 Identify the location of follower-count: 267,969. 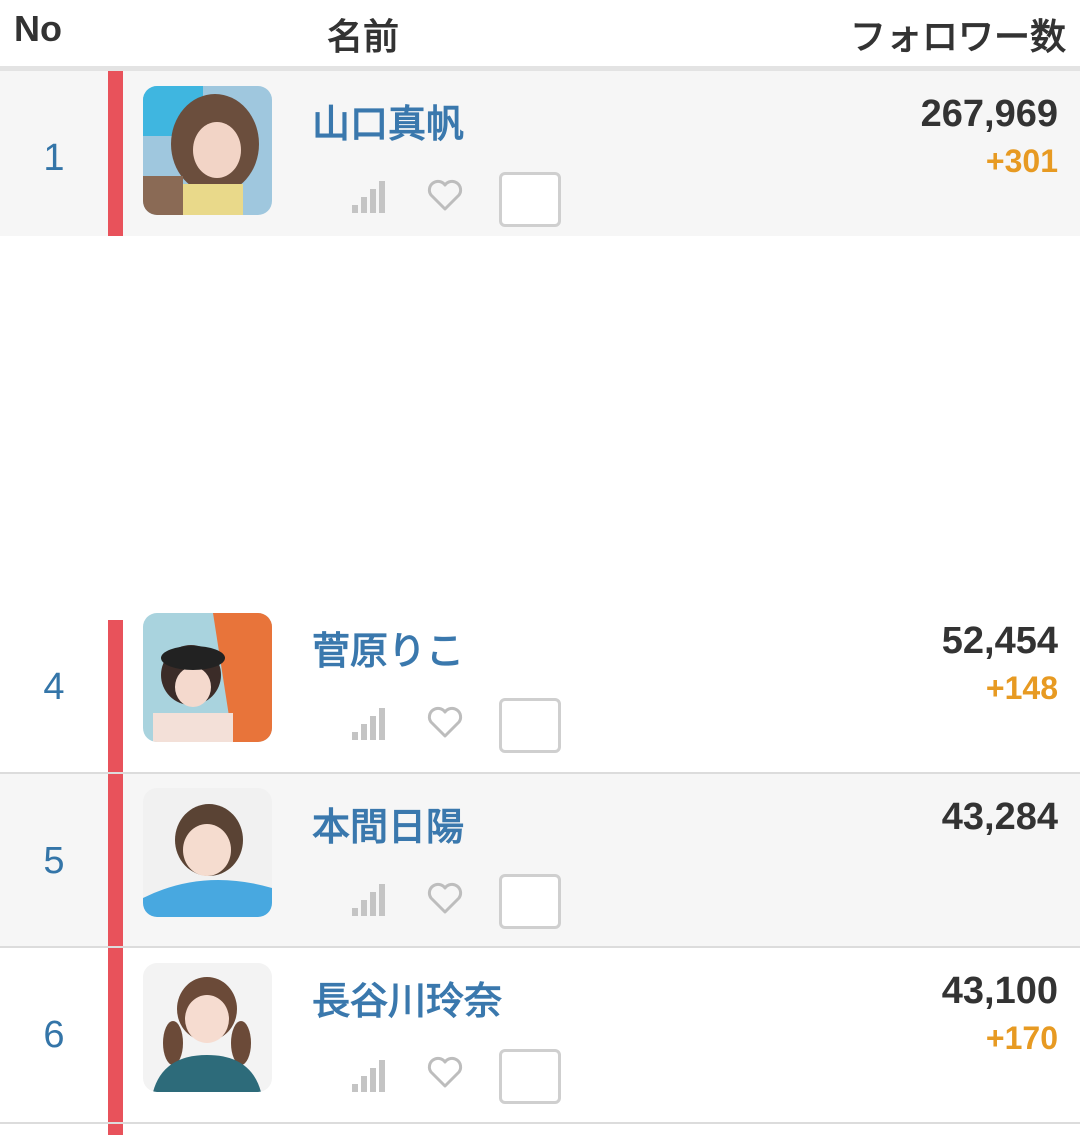
(989, 114).